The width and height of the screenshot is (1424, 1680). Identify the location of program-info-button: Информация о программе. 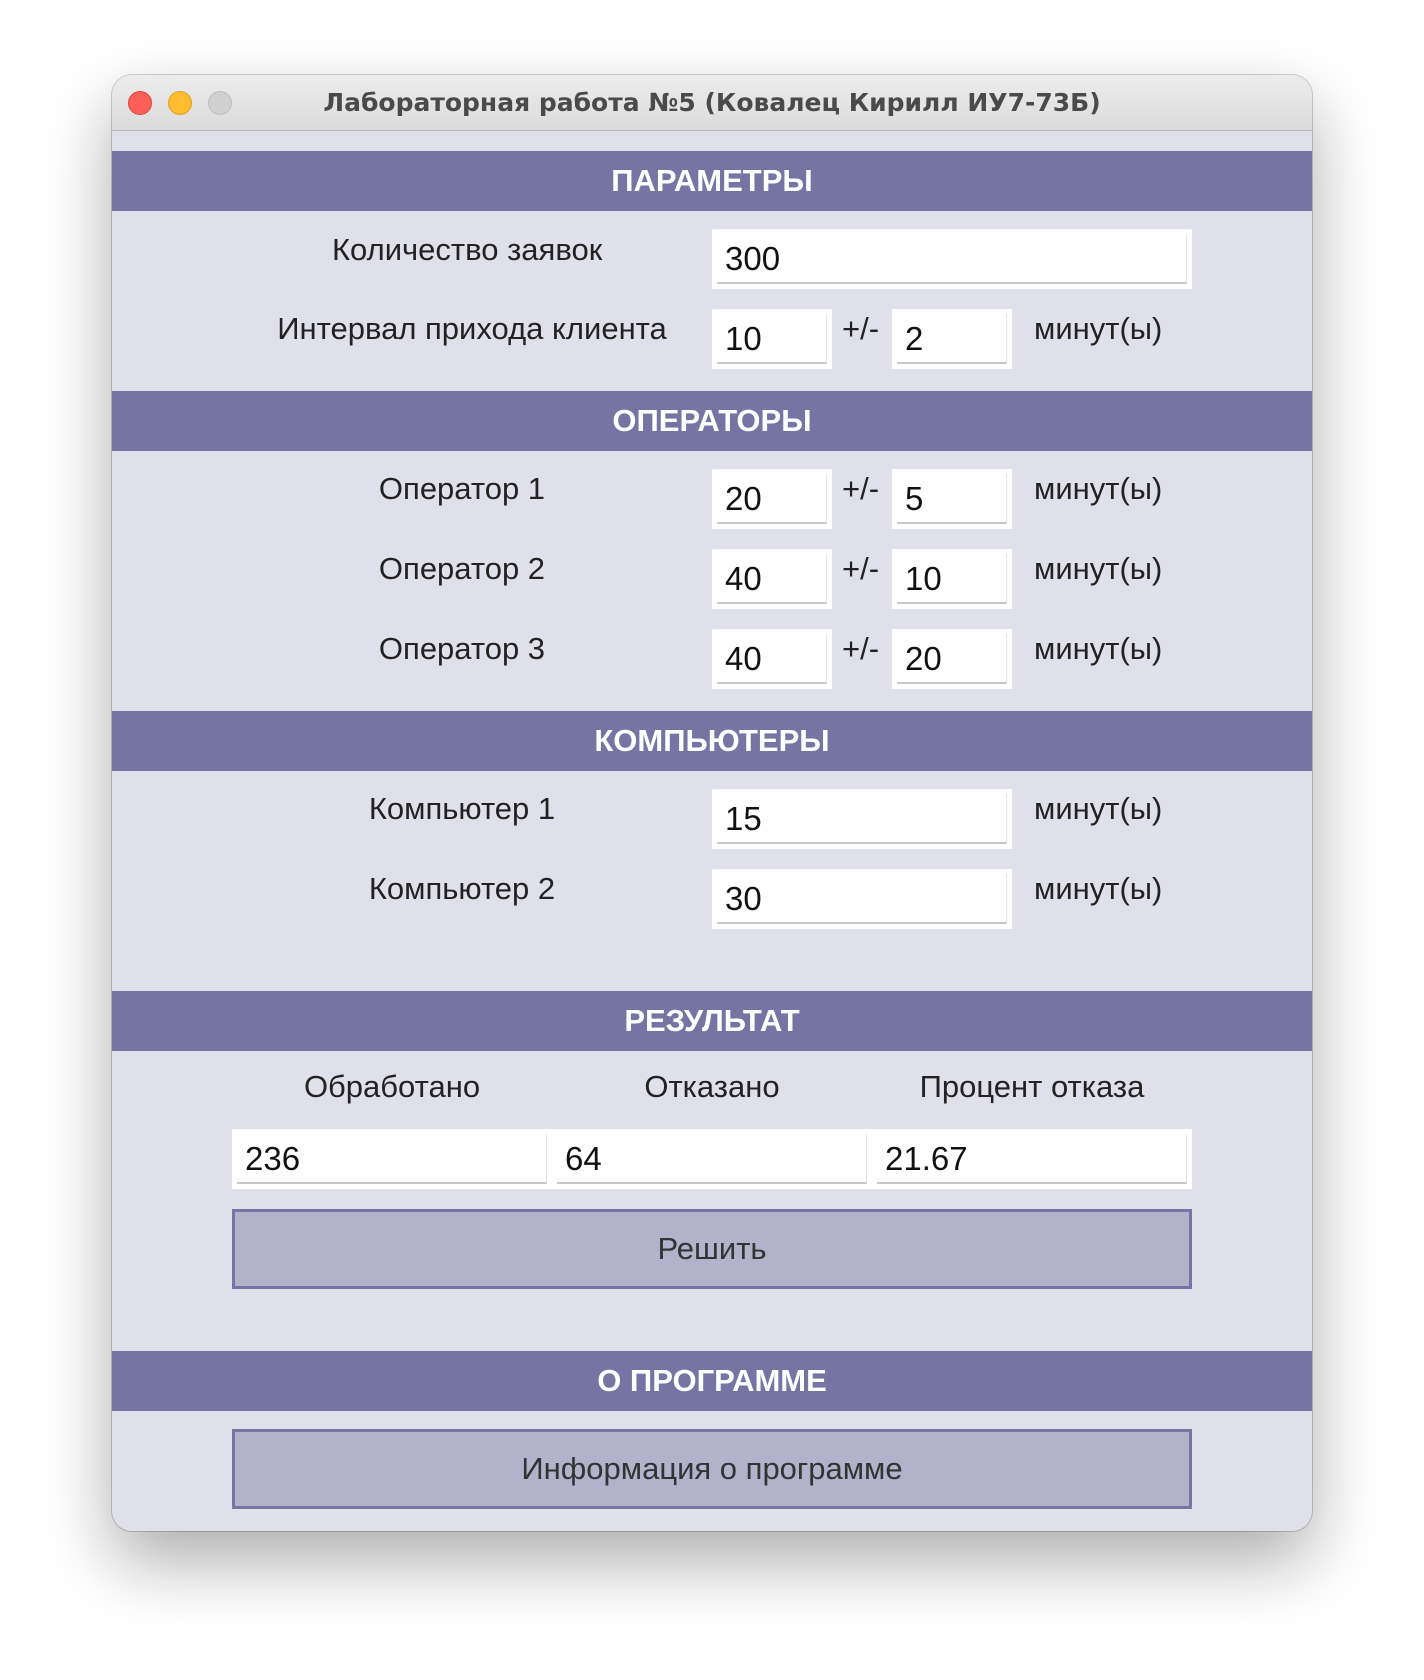
(712, 1469).